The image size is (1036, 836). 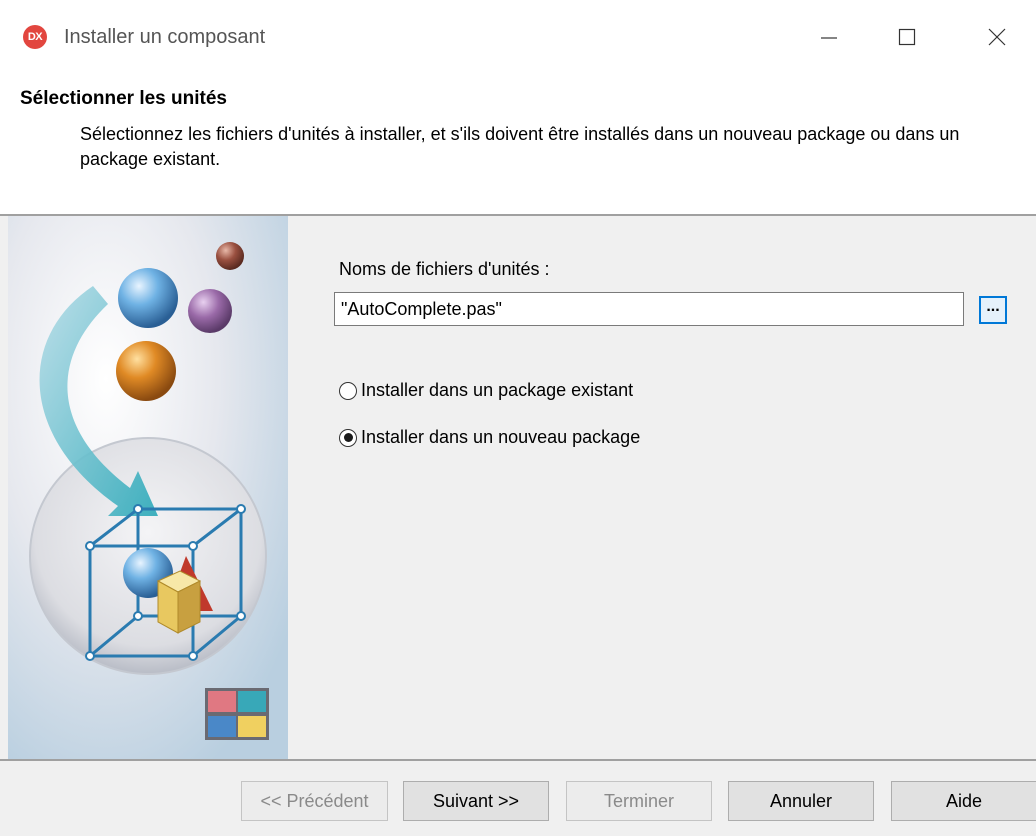 What do you see at coordinates (518, 39) in the screenshot?
I see `title-bar: DX Installer un composant` at bounding box center [518, 39].